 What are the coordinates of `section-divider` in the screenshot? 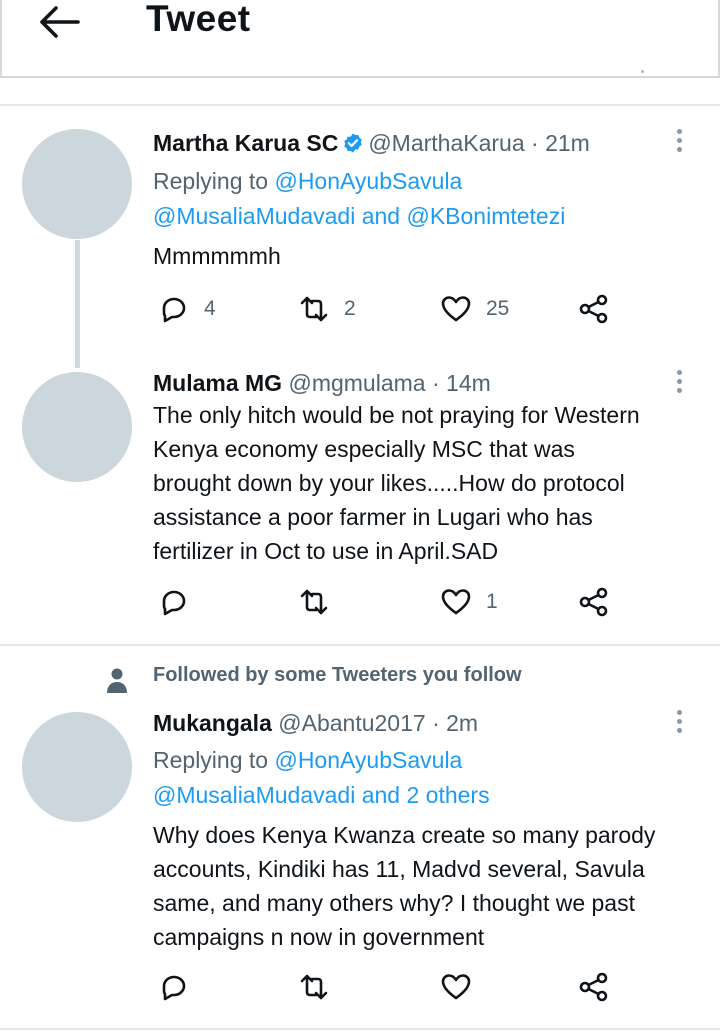 It's located at (360, 105).